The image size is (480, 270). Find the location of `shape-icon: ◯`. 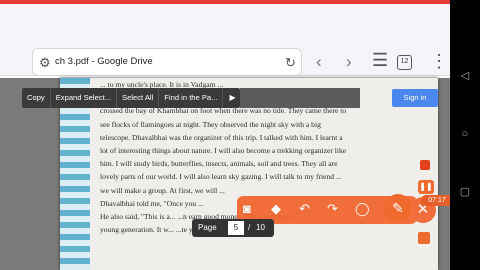

shape-icon: ◯ is located at coordinates (362, 209).